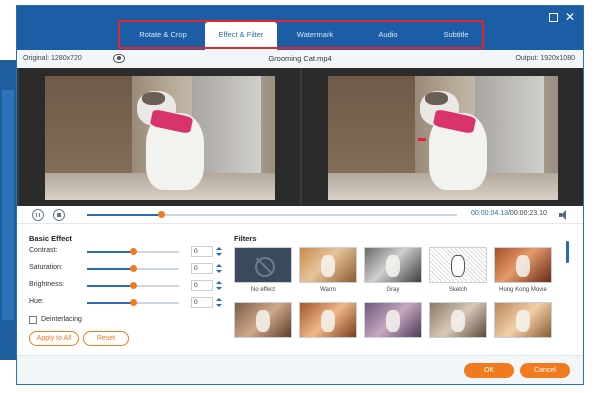  Describe the element at coordinates (50, 238) in the screenshot. I see `basic-effect-title: Basic Effect` at that location.